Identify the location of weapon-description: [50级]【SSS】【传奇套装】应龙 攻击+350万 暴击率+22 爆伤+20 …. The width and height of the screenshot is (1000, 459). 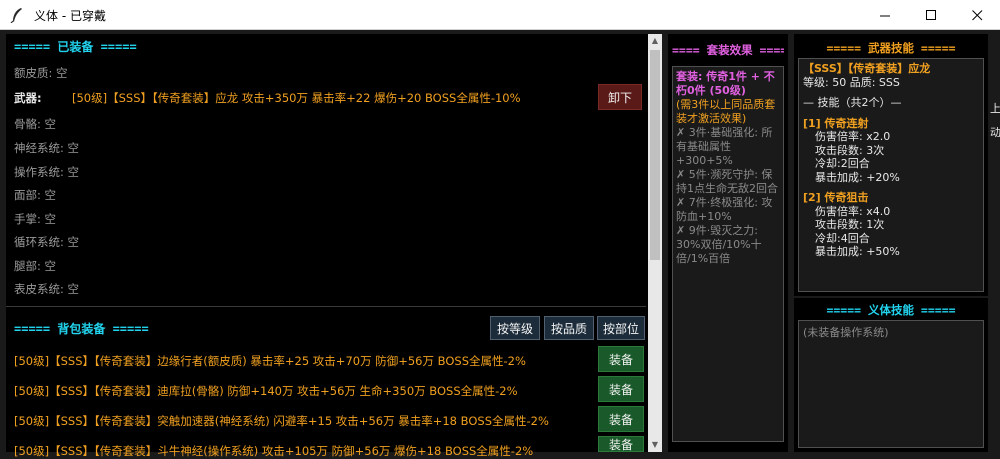
(296, 98).